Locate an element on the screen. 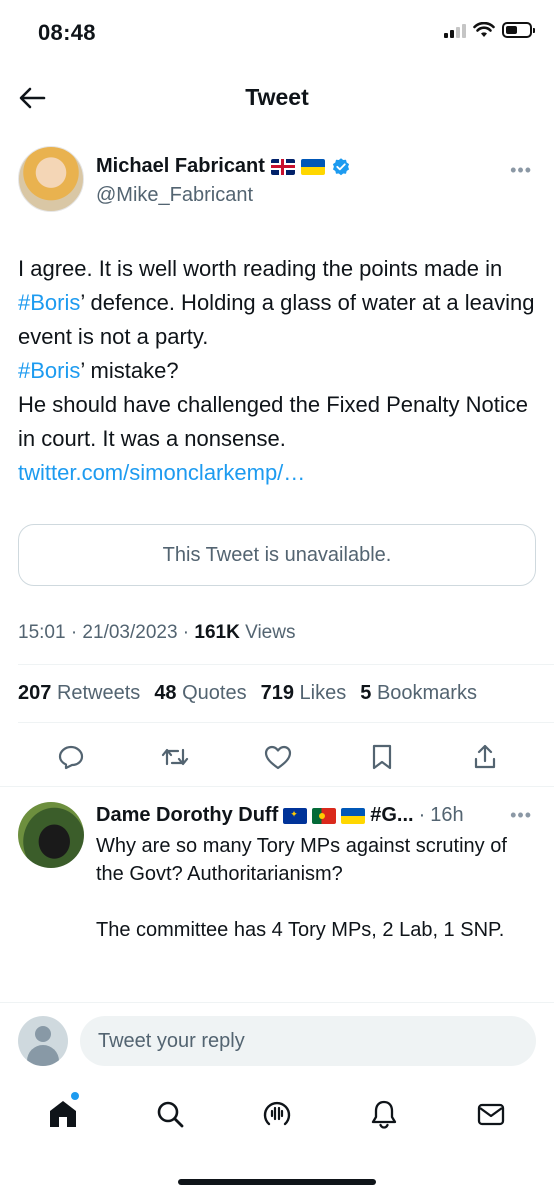 Image resolution: width=554 pixels, height=1200 pixels. portugal-flag-icon is located at coordinates (324, 815).